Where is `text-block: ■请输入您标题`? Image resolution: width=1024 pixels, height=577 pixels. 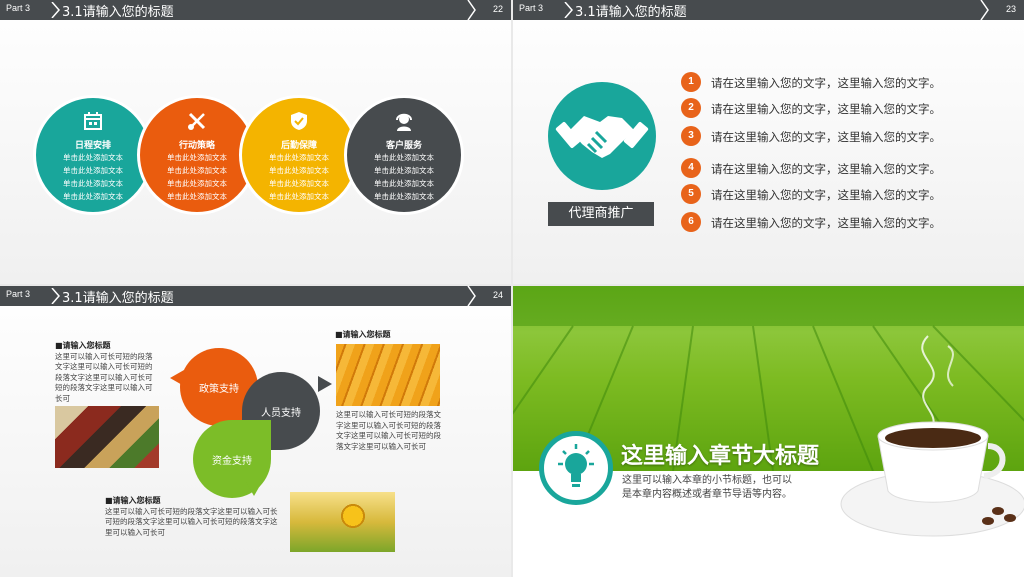 text-block: ■请输入您标题 is located at coordinates (388, 335).